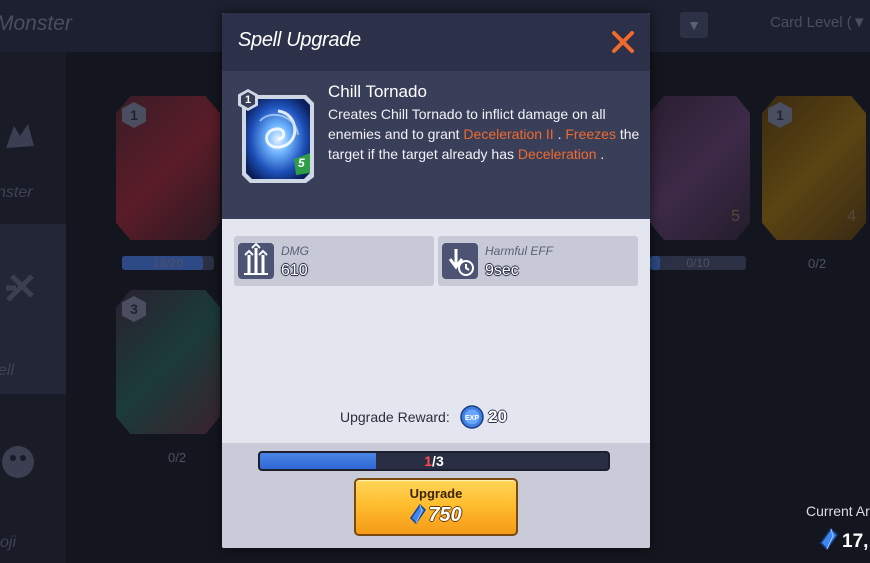 This screenshot has height=563, width=870. I want to click on svg-text: EXP, so click(472, 418).